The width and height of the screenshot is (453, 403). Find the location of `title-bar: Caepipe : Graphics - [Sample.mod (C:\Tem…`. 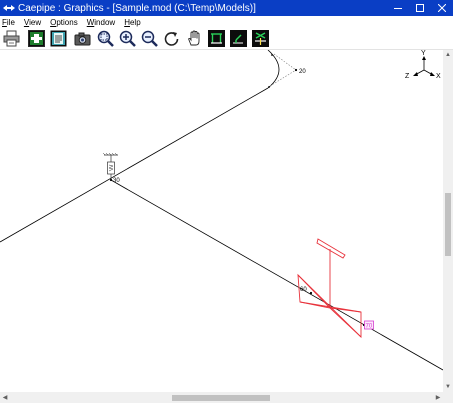

title-bar: Caepipe : Graphics - [Sample.mod (C:\Tem… is located at coordinates (226, 8).